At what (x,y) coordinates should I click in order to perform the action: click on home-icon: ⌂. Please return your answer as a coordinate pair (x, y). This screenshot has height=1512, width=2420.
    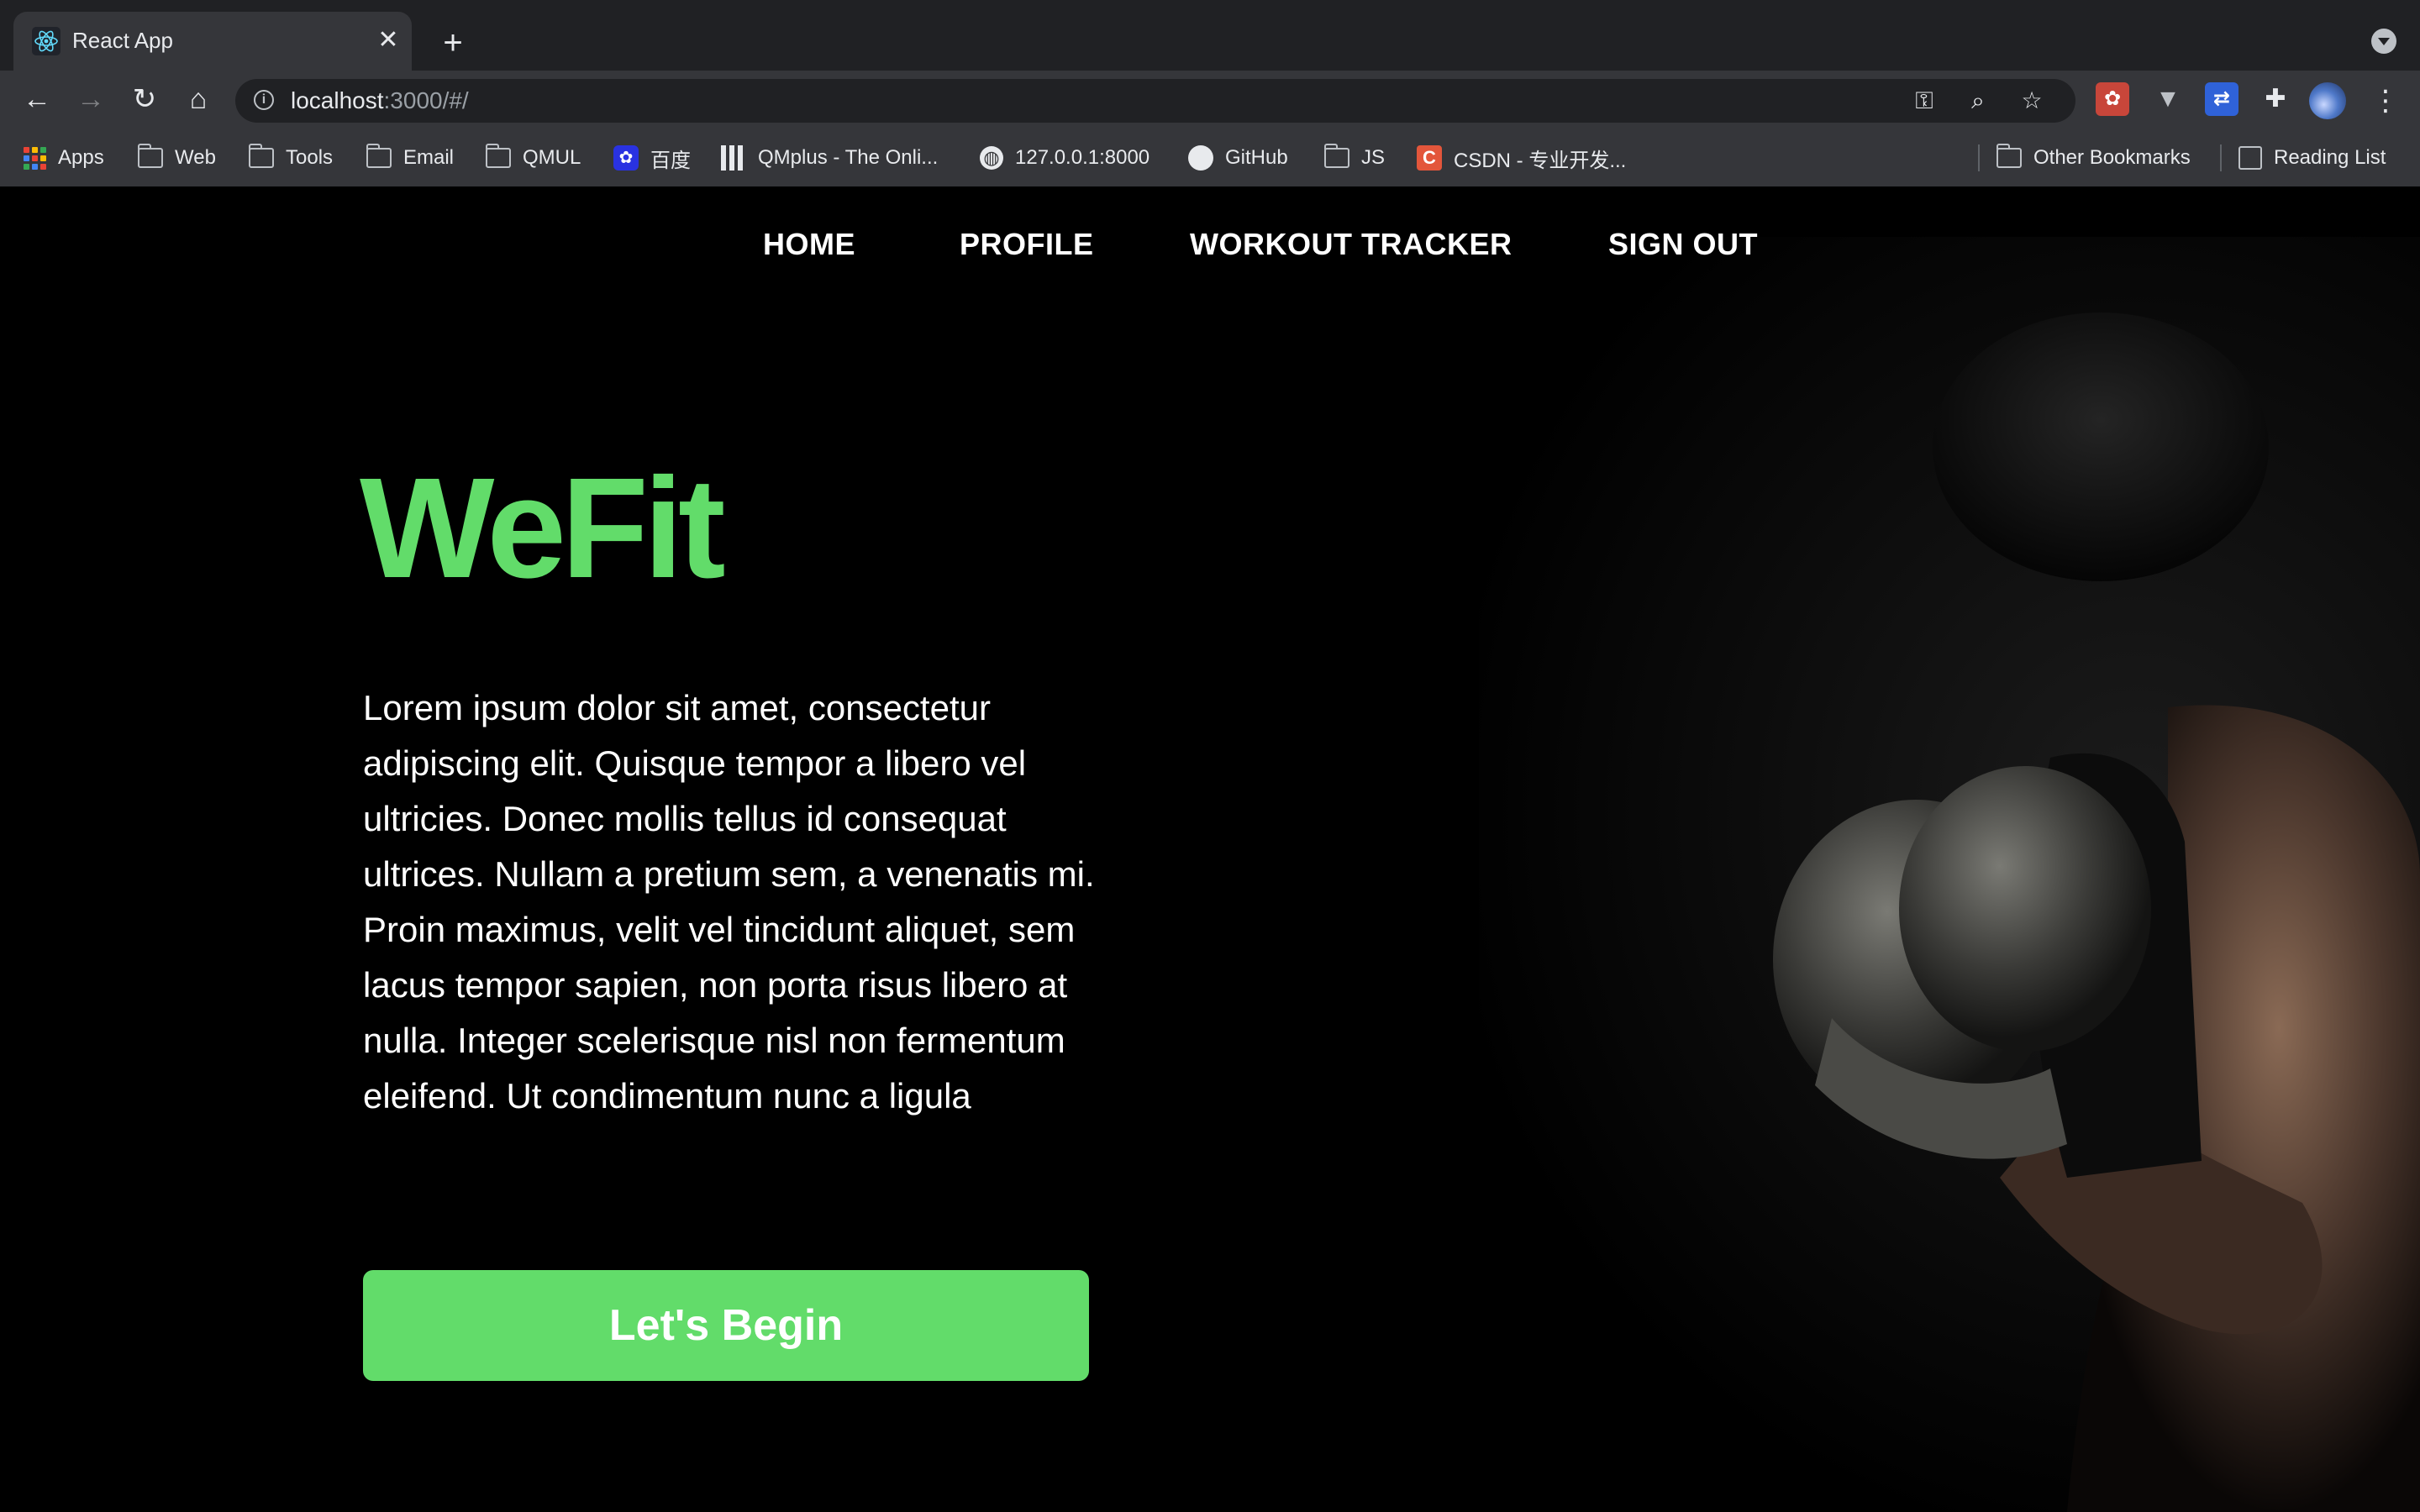
    Looking at the image, I should click on (198, 99).